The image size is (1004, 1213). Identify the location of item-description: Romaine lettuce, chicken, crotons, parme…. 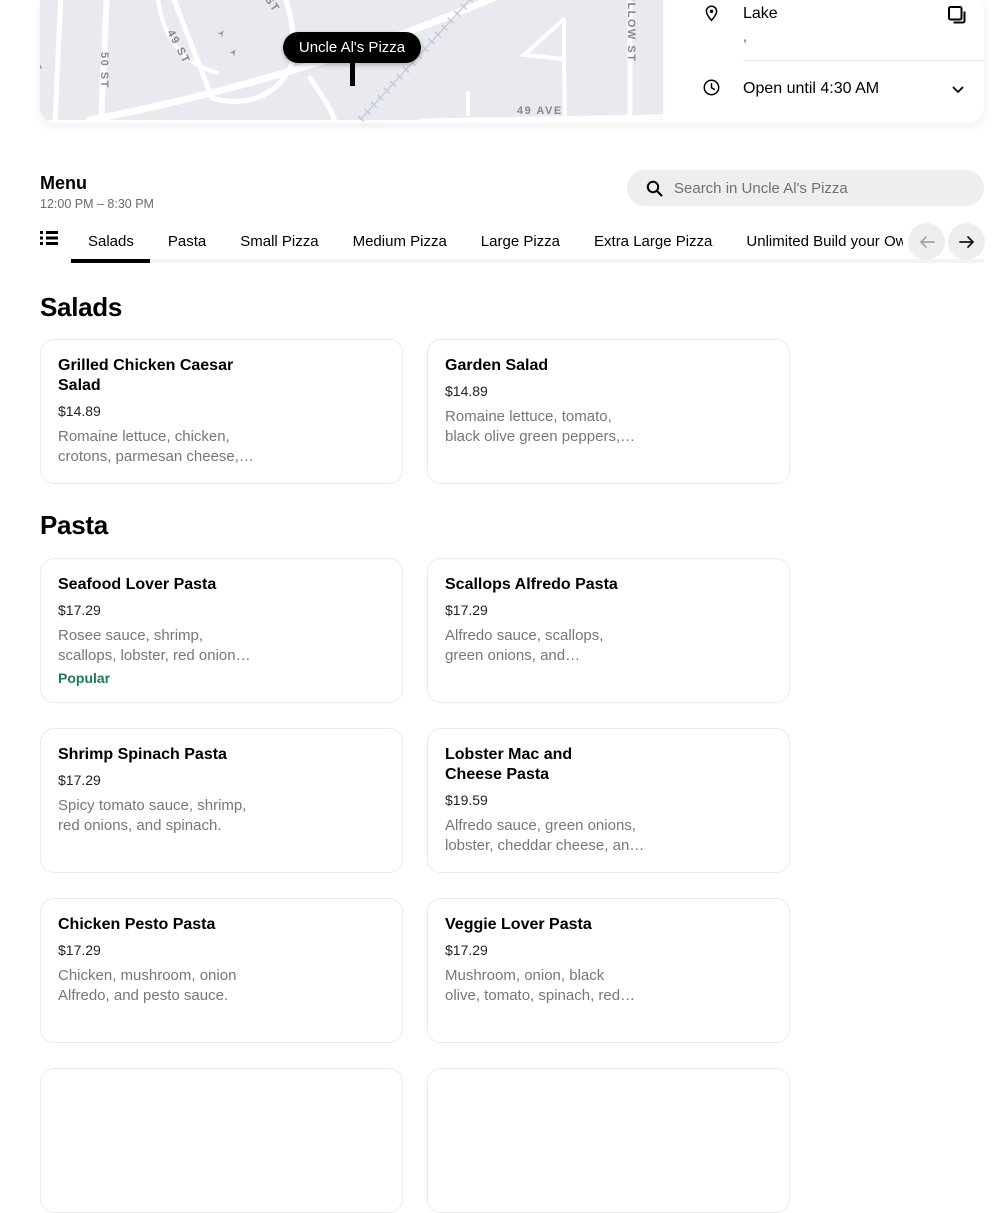
(156, 446).